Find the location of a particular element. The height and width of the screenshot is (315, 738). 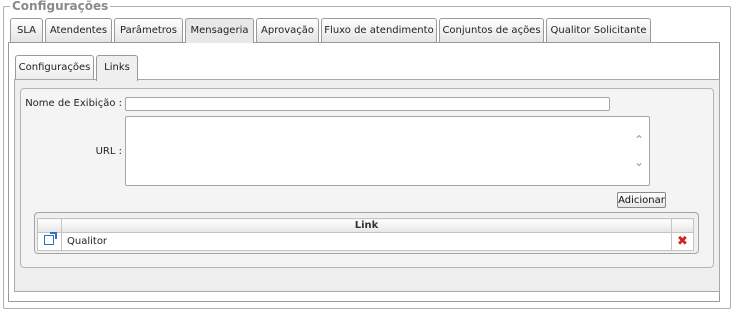

tab-aprovacao: Aprovação is located at coordinates (287, 30).